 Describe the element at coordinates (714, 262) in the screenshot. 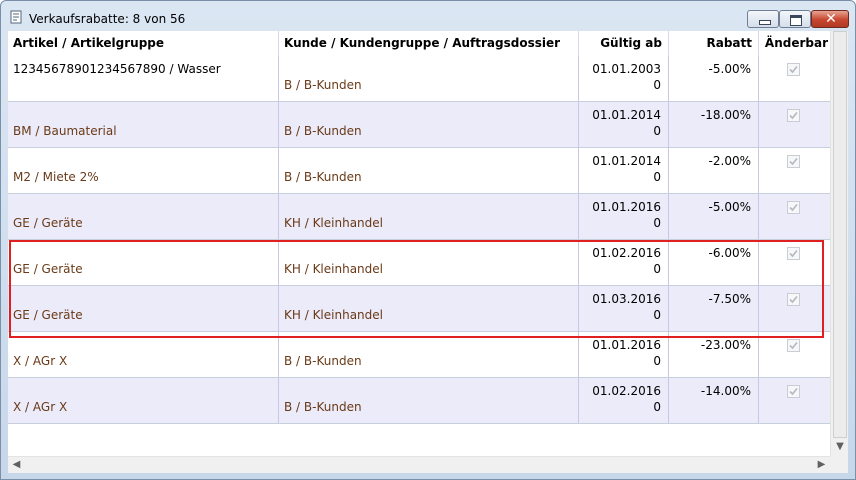

I see `cell-rabatt: -6.00%` at that location.